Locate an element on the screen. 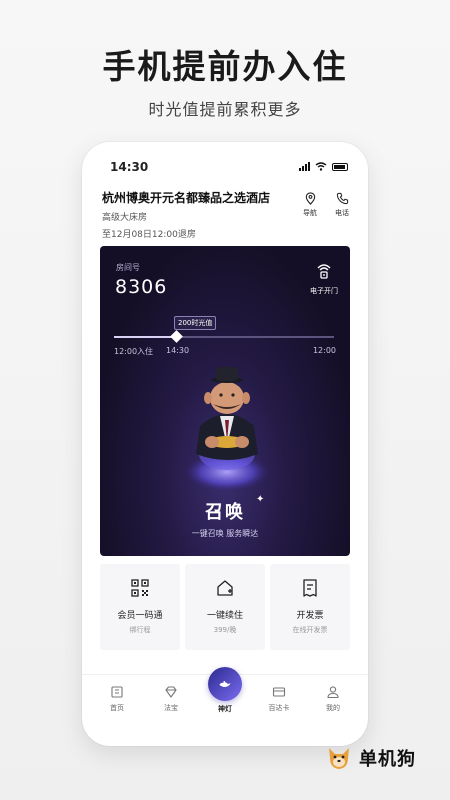 This screenshot has width=450, height=800. service-invoice: 开发票 在线开发票 is located at coordinates (310, 607).